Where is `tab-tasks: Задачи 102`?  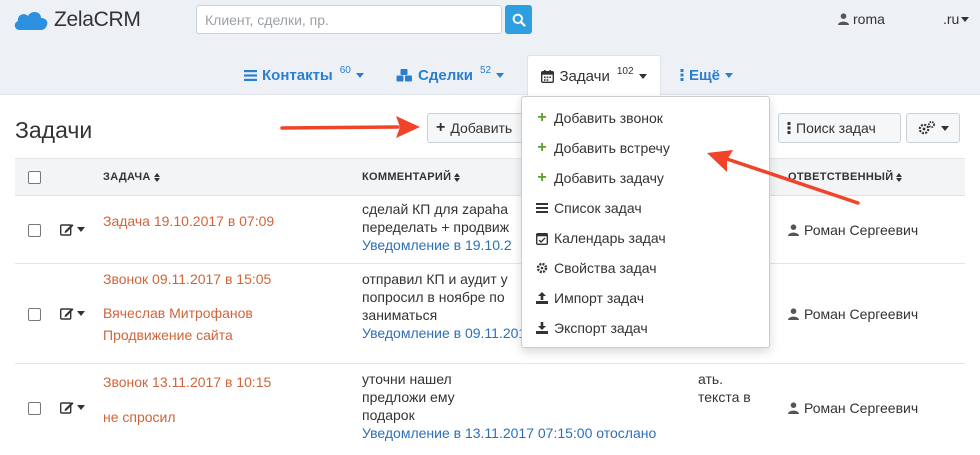
tab-tasks: Задачи 102 is located at coordinates (594, 75).